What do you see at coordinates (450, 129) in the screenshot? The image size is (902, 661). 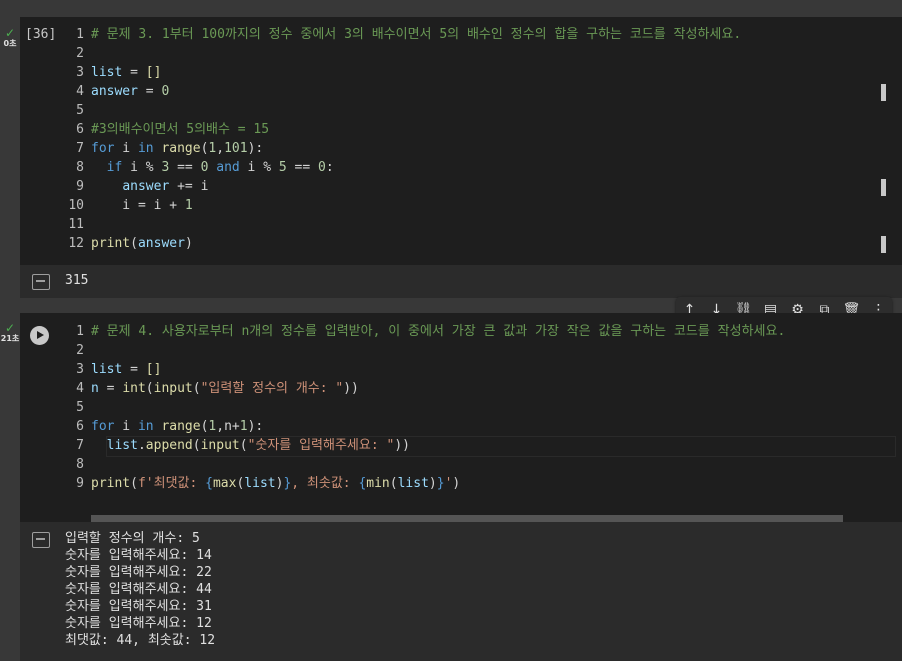 I see `code-line: 6 #3의배수이면서 5의배수 = 15` at bounding box center [450, 129].